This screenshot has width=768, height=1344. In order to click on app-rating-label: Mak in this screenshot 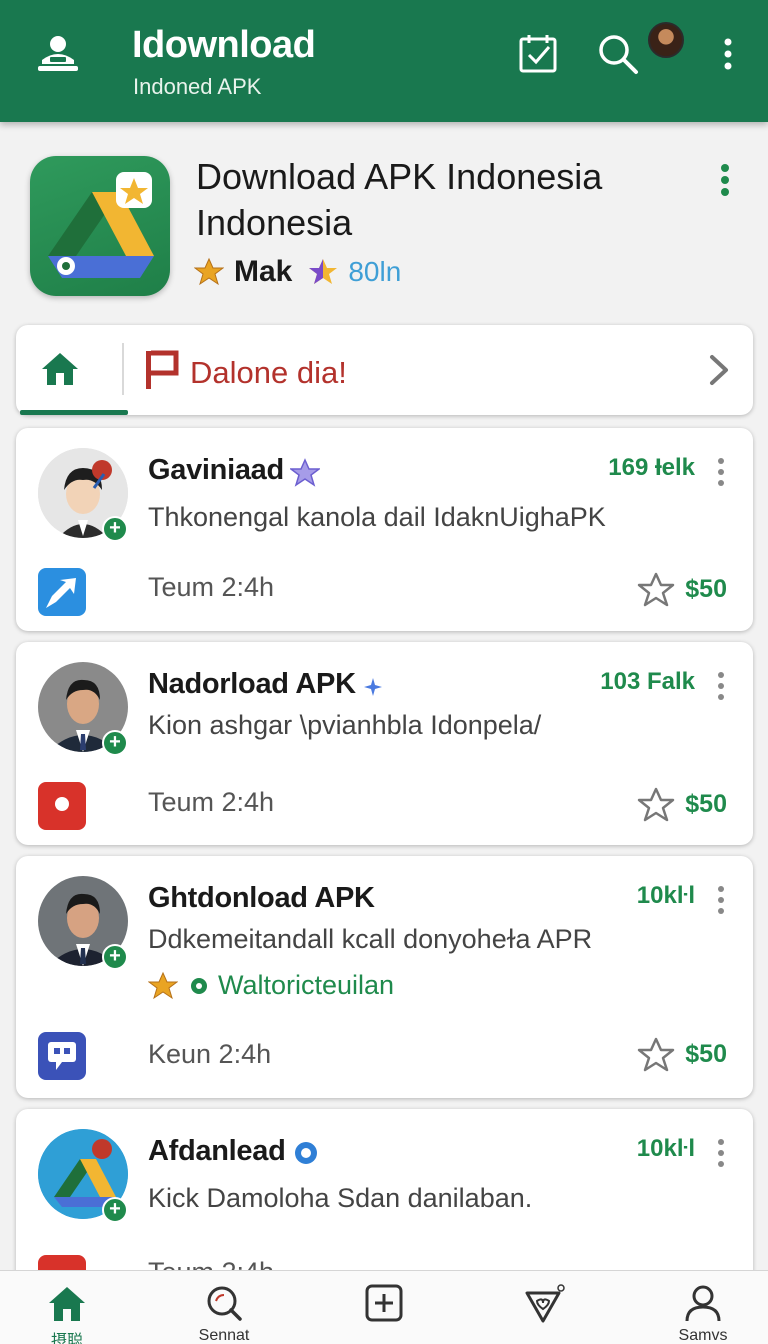, I will do `click(263, 271)`.